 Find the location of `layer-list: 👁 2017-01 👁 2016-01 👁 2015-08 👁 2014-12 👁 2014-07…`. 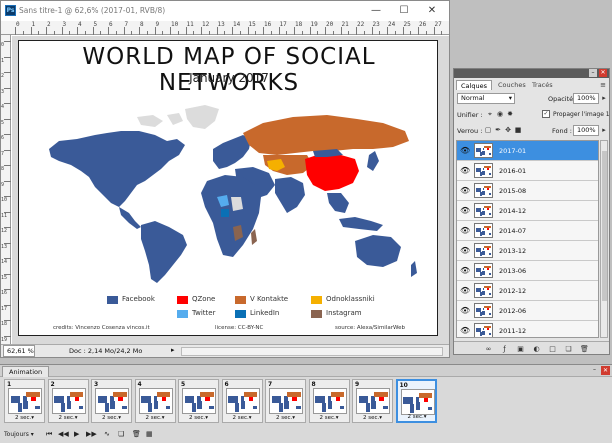

layer-list: 👁 2017-01 👁 2016-01 👁 2015-08 👁 2014-12 👁 2014-07… is located at coordinates (527, 239).